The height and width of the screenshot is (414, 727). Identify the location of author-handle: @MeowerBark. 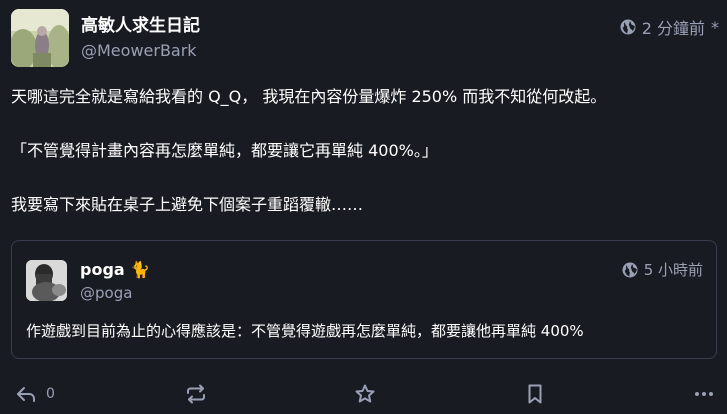
(139, 50).